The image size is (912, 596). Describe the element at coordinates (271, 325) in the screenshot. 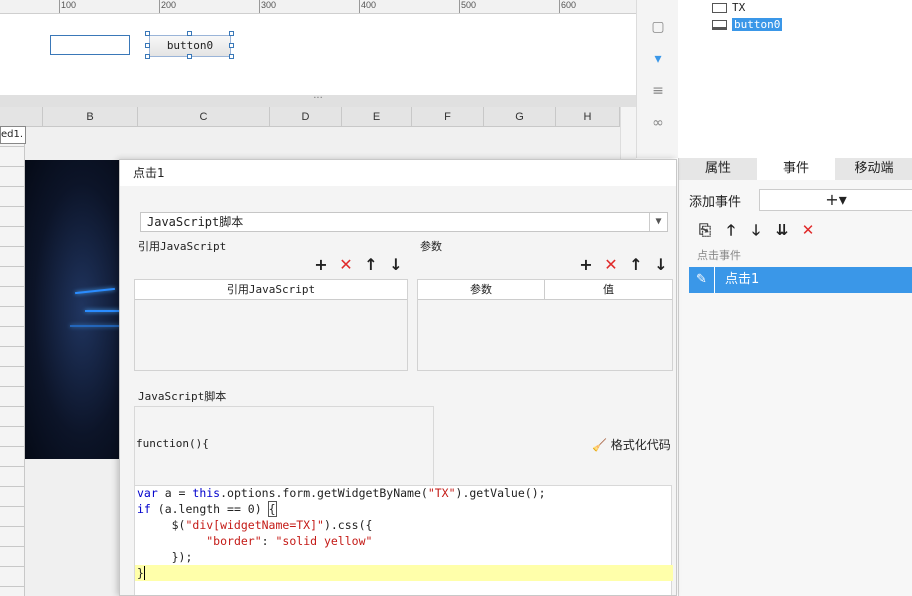

I see `ref-js-table: 引用JavaScript` at that location.